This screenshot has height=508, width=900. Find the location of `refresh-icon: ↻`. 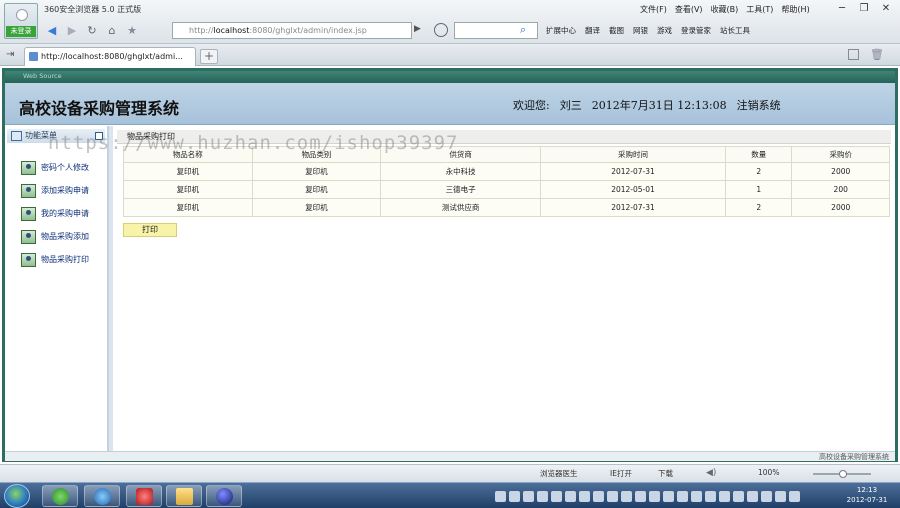

refresh-icon: ↻ is located at coordinates (92, 31).